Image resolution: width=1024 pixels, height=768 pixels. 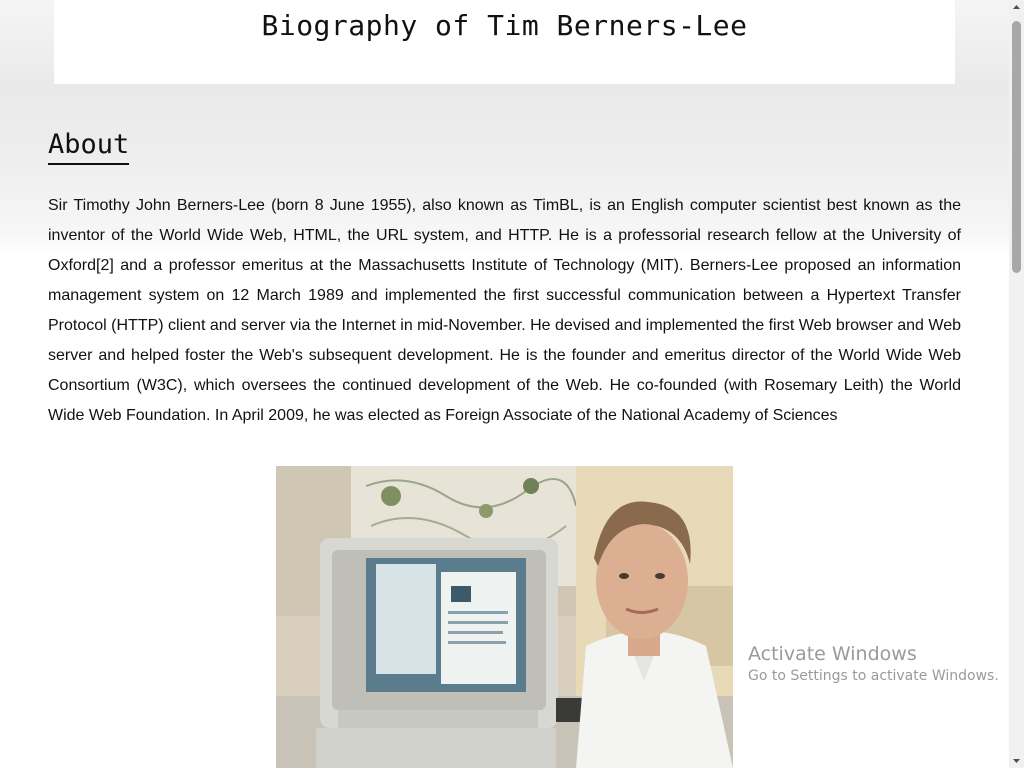 I want to click on vertical-scrollbar, so click(x=1016, y=384).